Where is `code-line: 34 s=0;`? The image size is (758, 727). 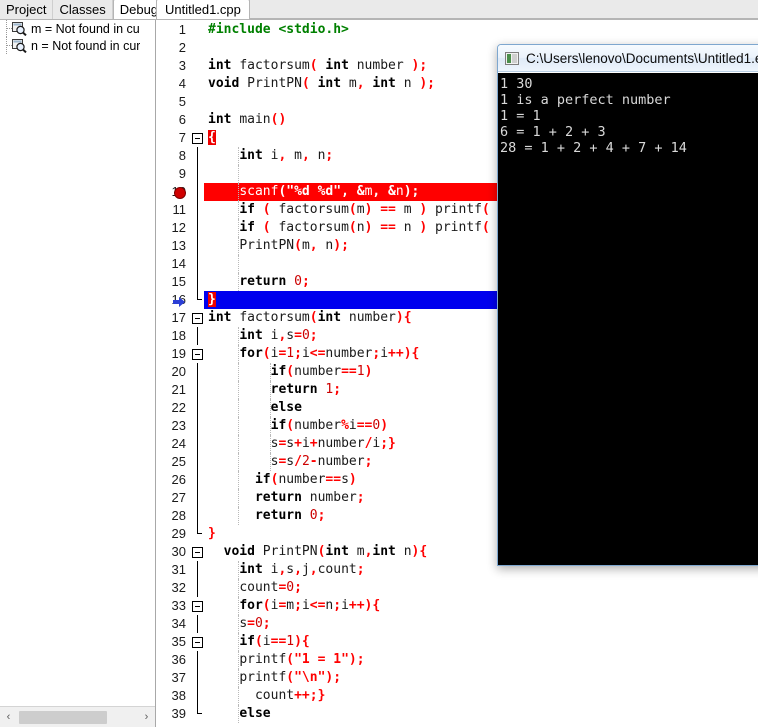
code-line: 34 s=0; is located at coordinates (457, 624).